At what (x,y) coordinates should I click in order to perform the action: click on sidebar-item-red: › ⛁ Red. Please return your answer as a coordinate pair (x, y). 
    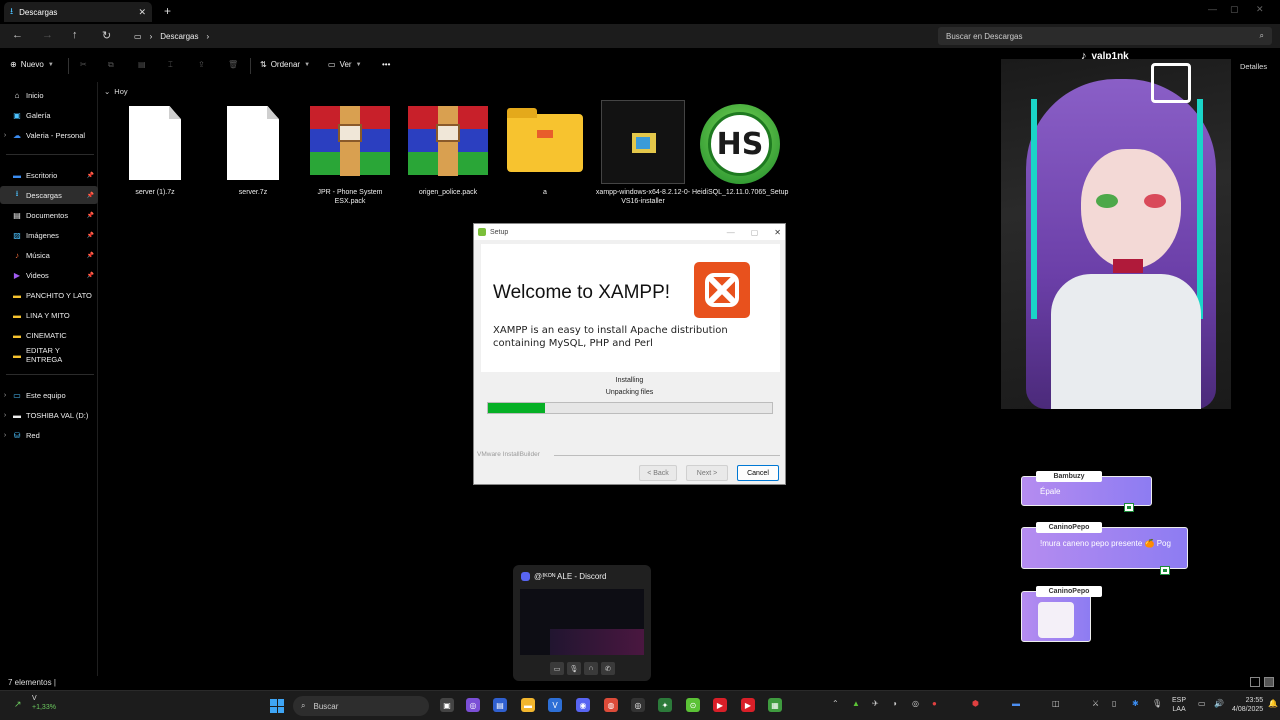
    Looking at the image, I should click on (49, 435).